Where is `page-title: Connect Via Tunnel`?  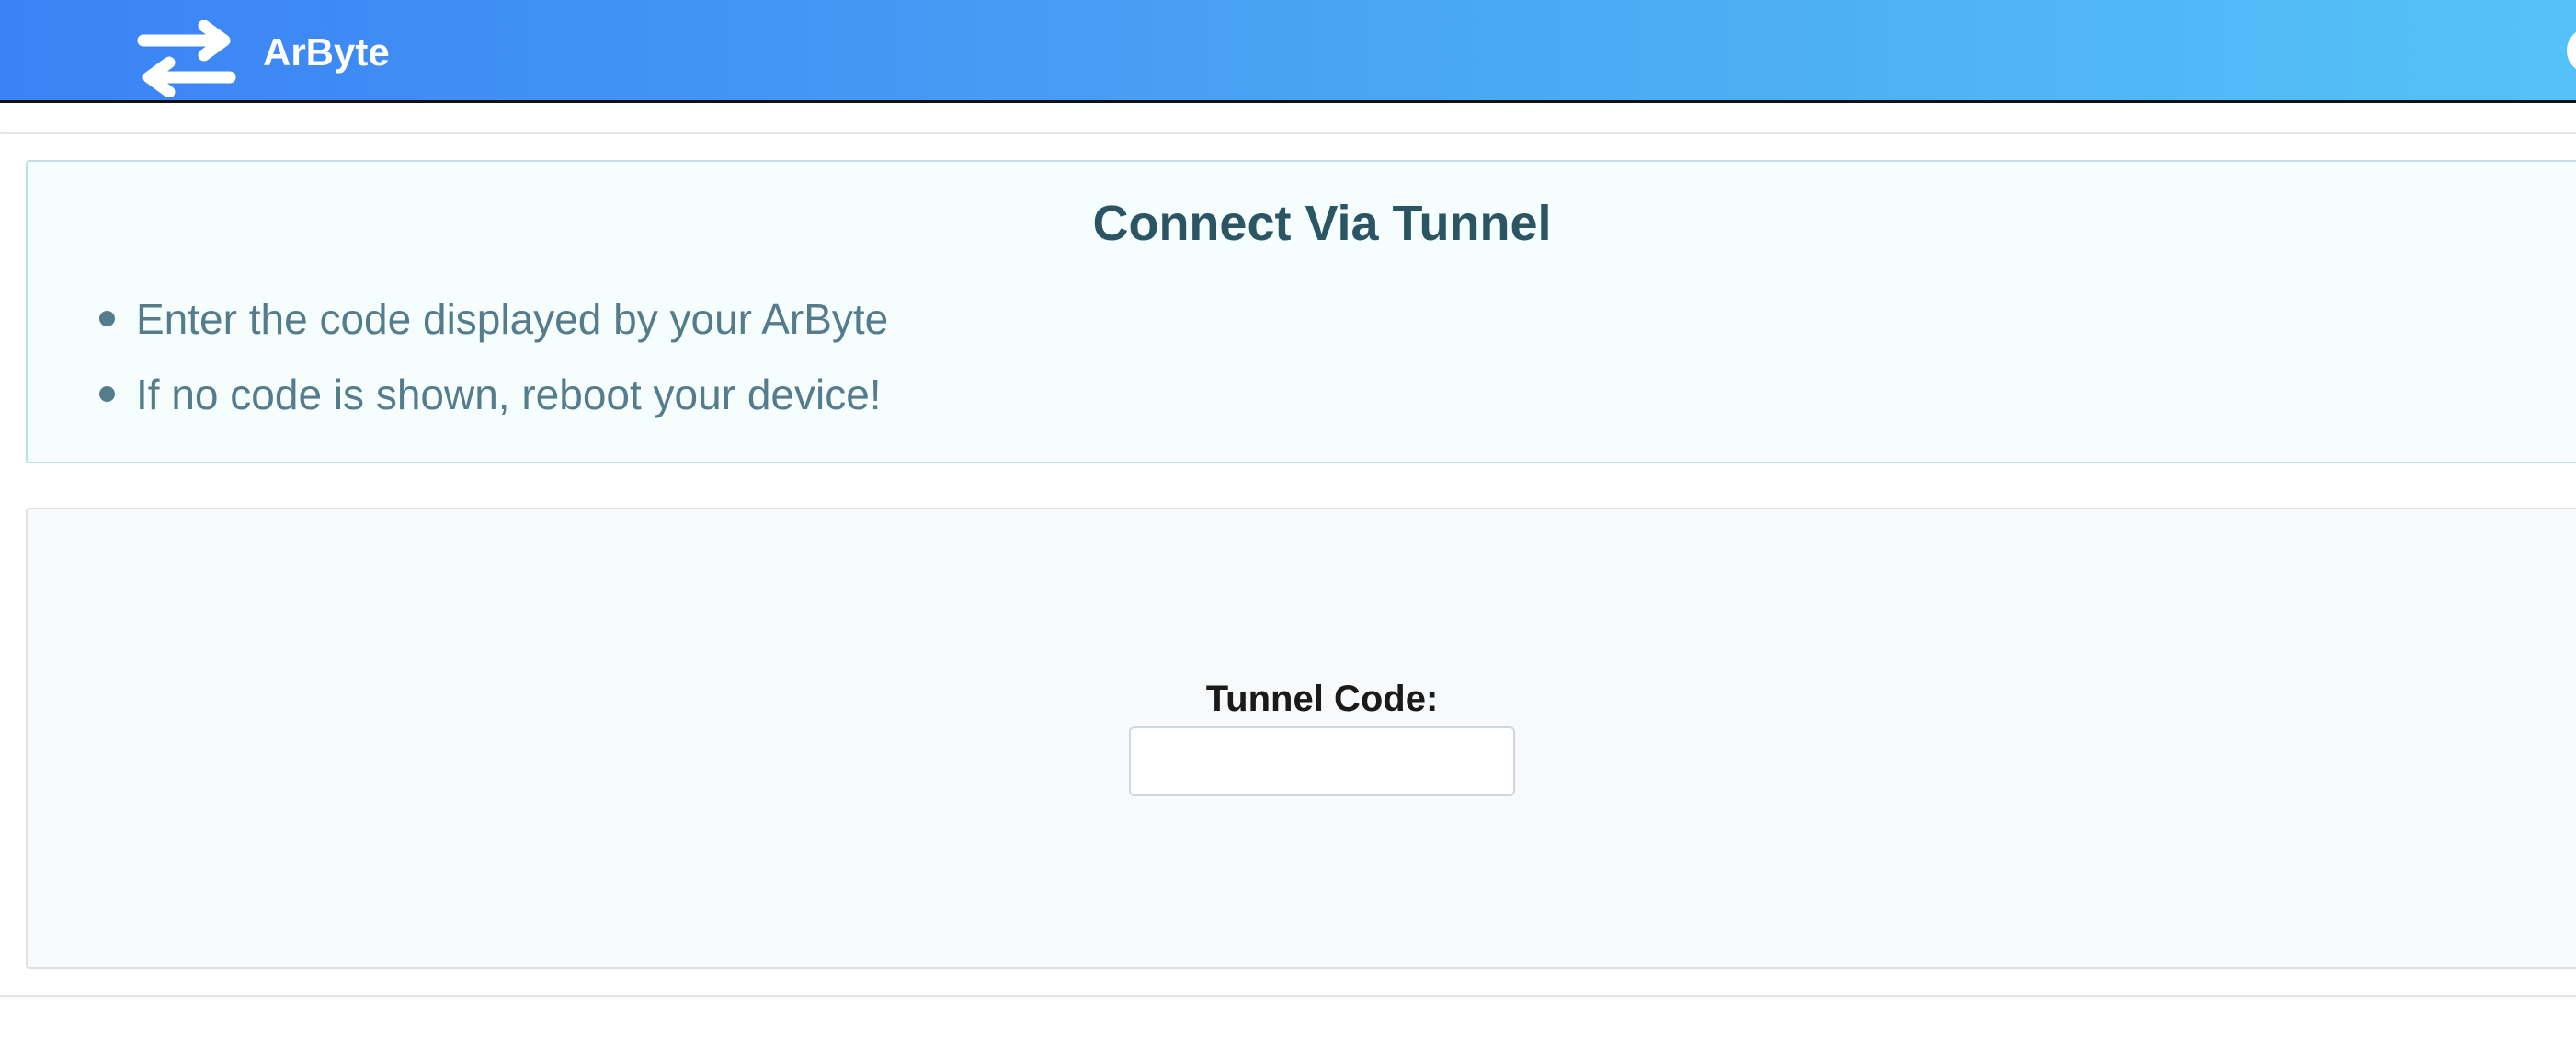
page-title: Connect Via Tunnel is located at coordinates (1322, 223).